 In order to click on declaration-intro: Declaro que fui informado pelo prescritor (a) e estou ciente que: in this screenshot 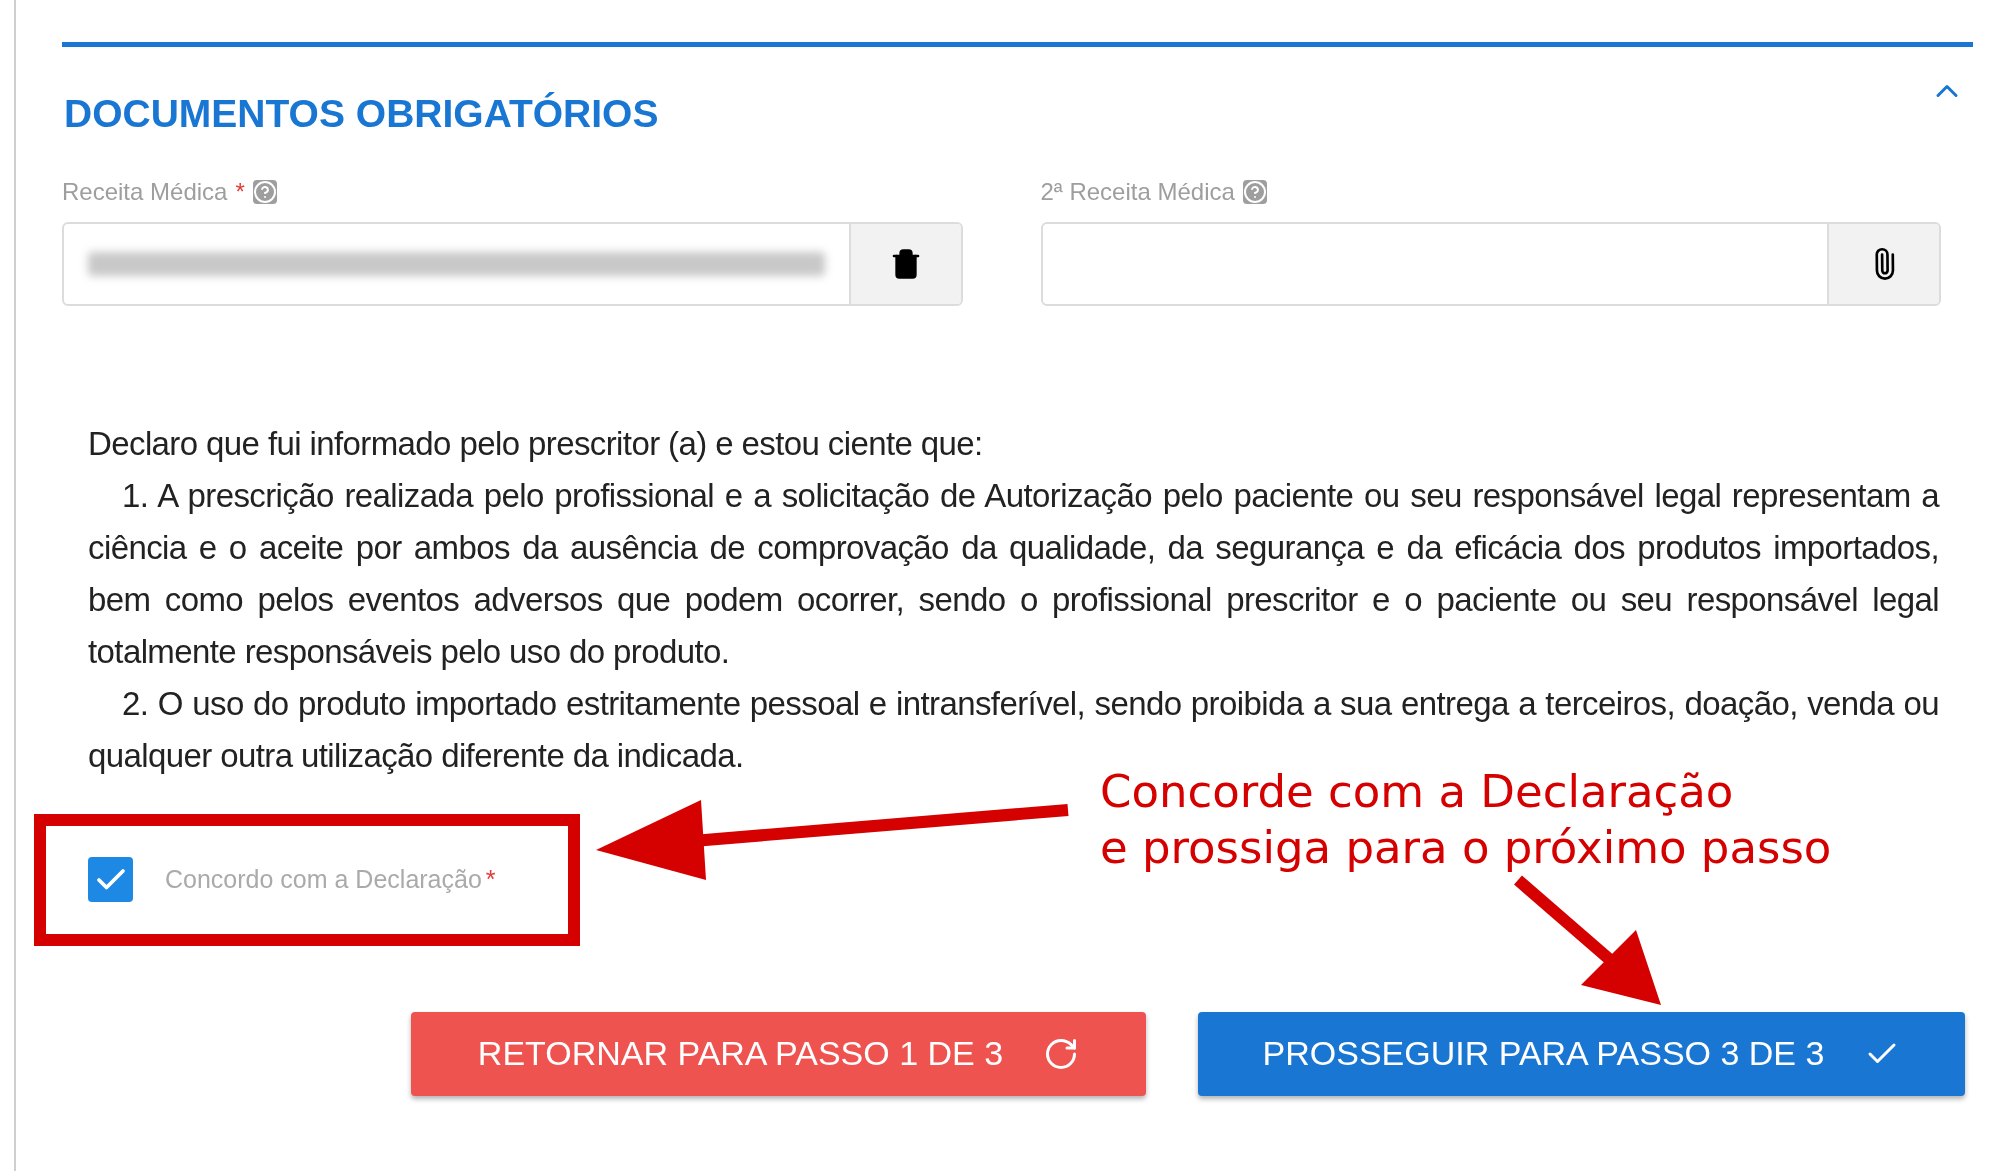, I will do `click(536, 443)`.